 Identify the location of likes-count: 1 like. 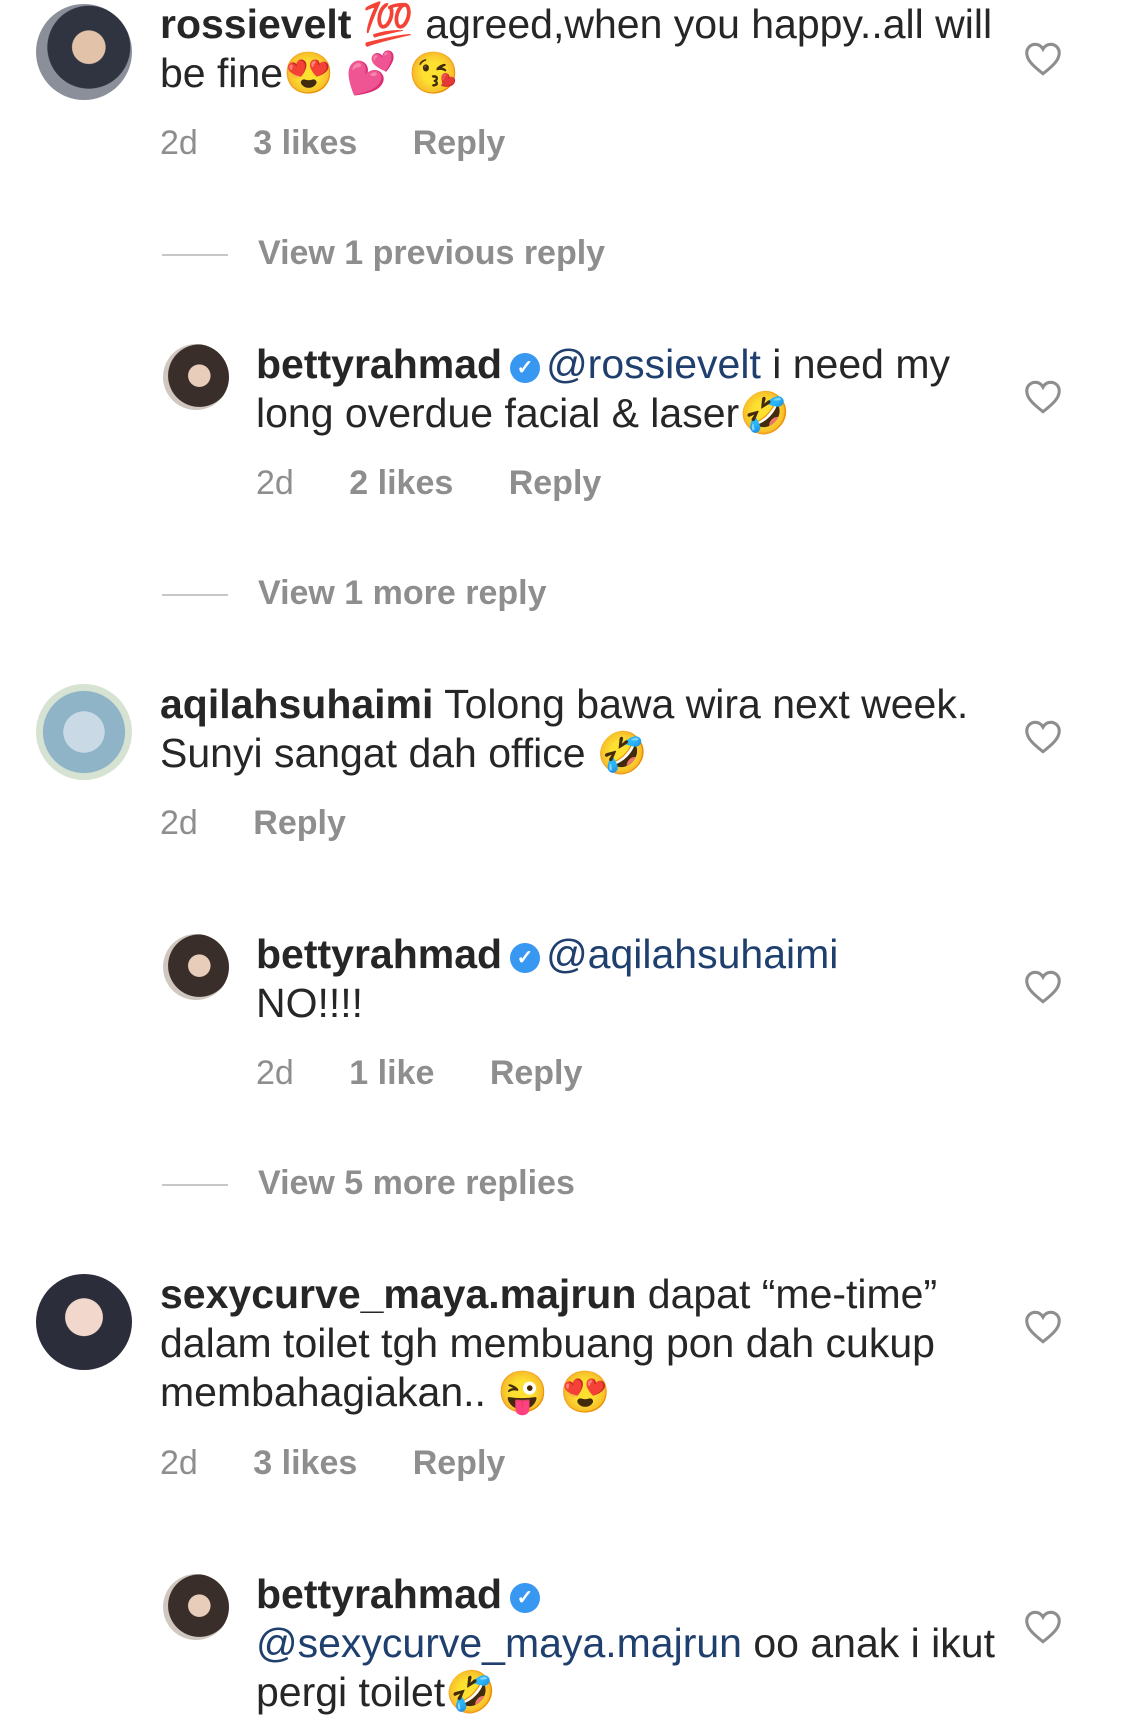
(391, 1073).